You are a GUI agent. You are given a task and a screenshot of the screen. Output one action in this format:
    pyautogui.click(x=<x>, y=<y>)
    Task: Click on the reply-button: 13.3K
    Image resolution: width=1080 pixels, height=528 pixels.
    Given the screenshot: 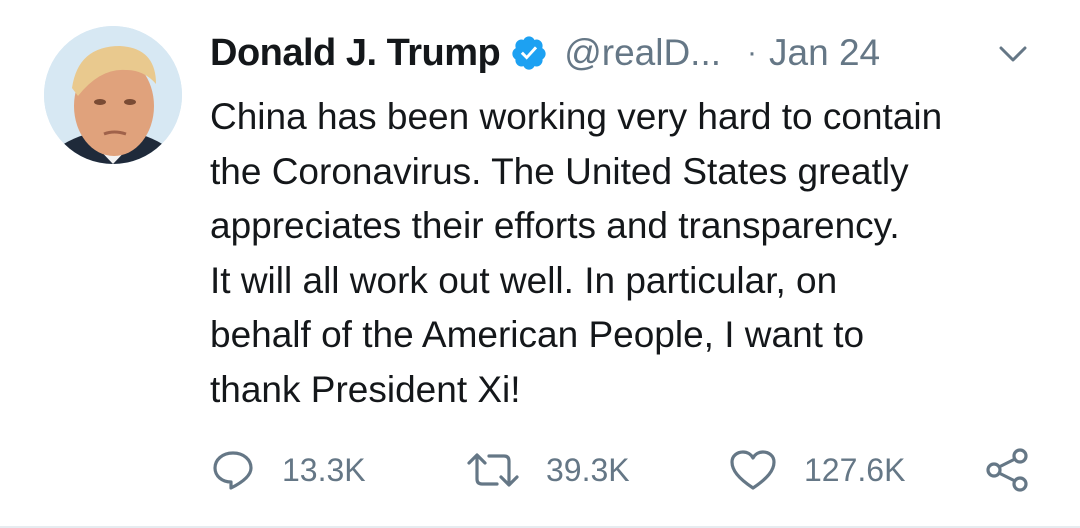 What is the action you would take?
    pyautogui.click(x=288, y=470)
    